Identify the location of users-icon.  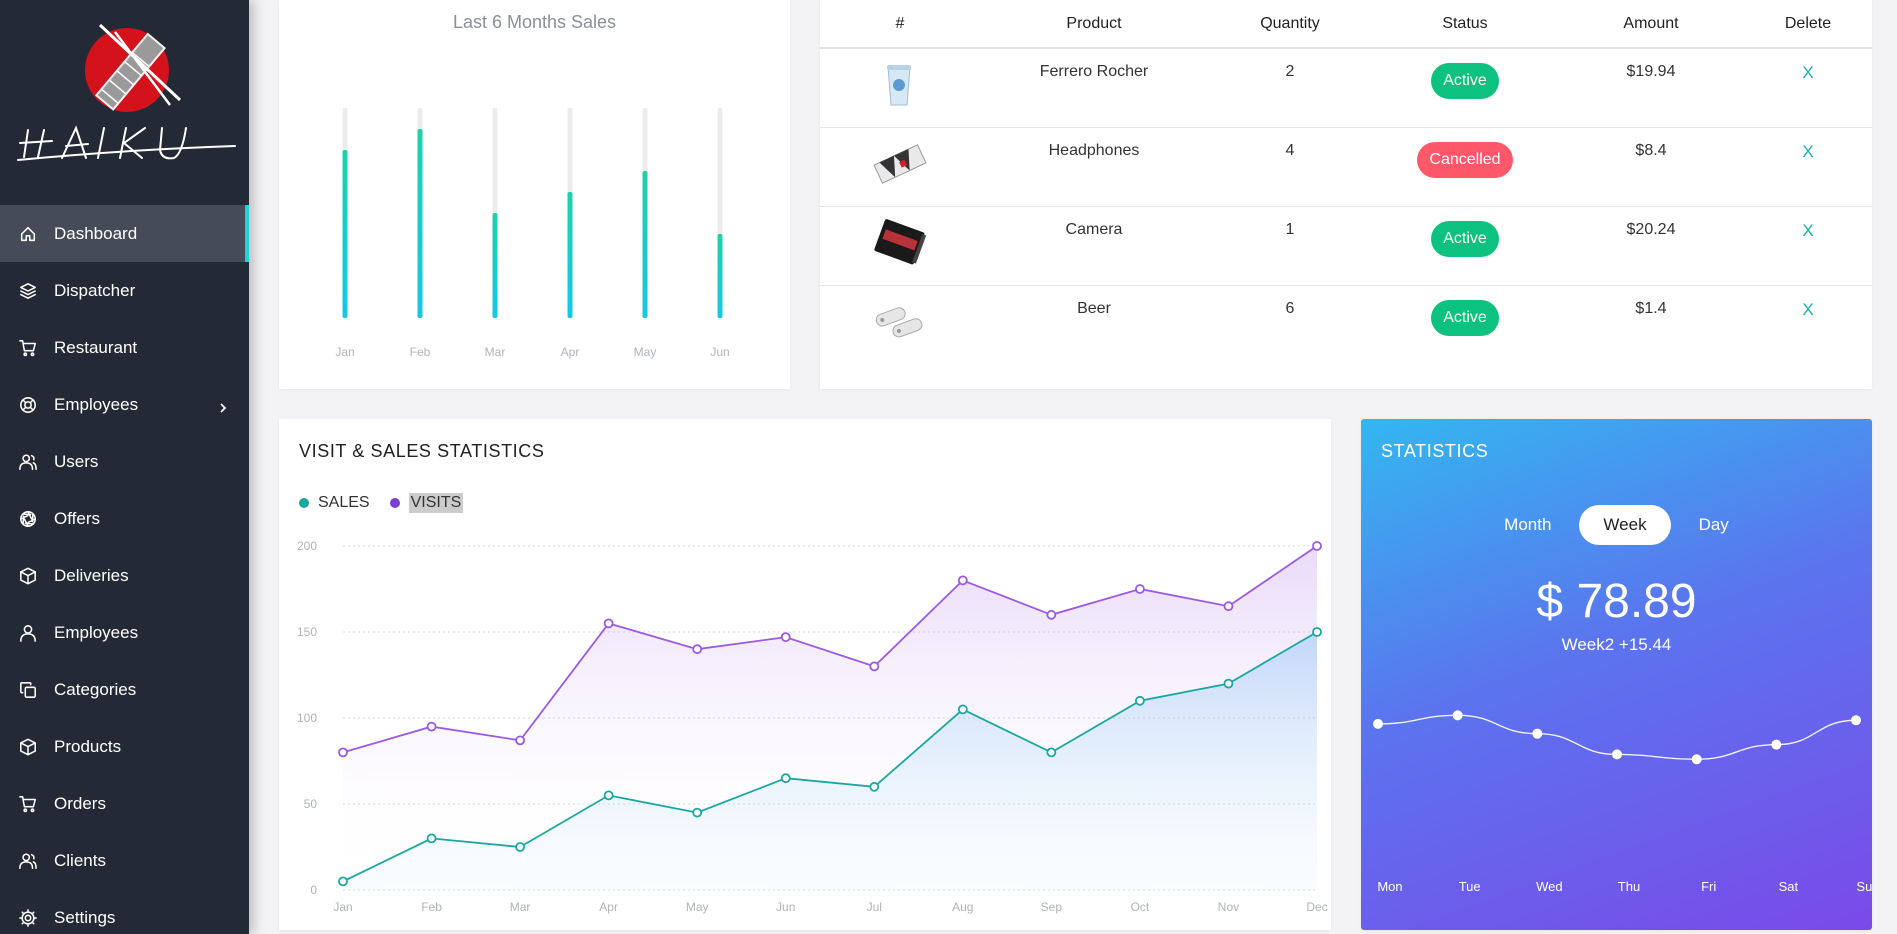
(28, 462).